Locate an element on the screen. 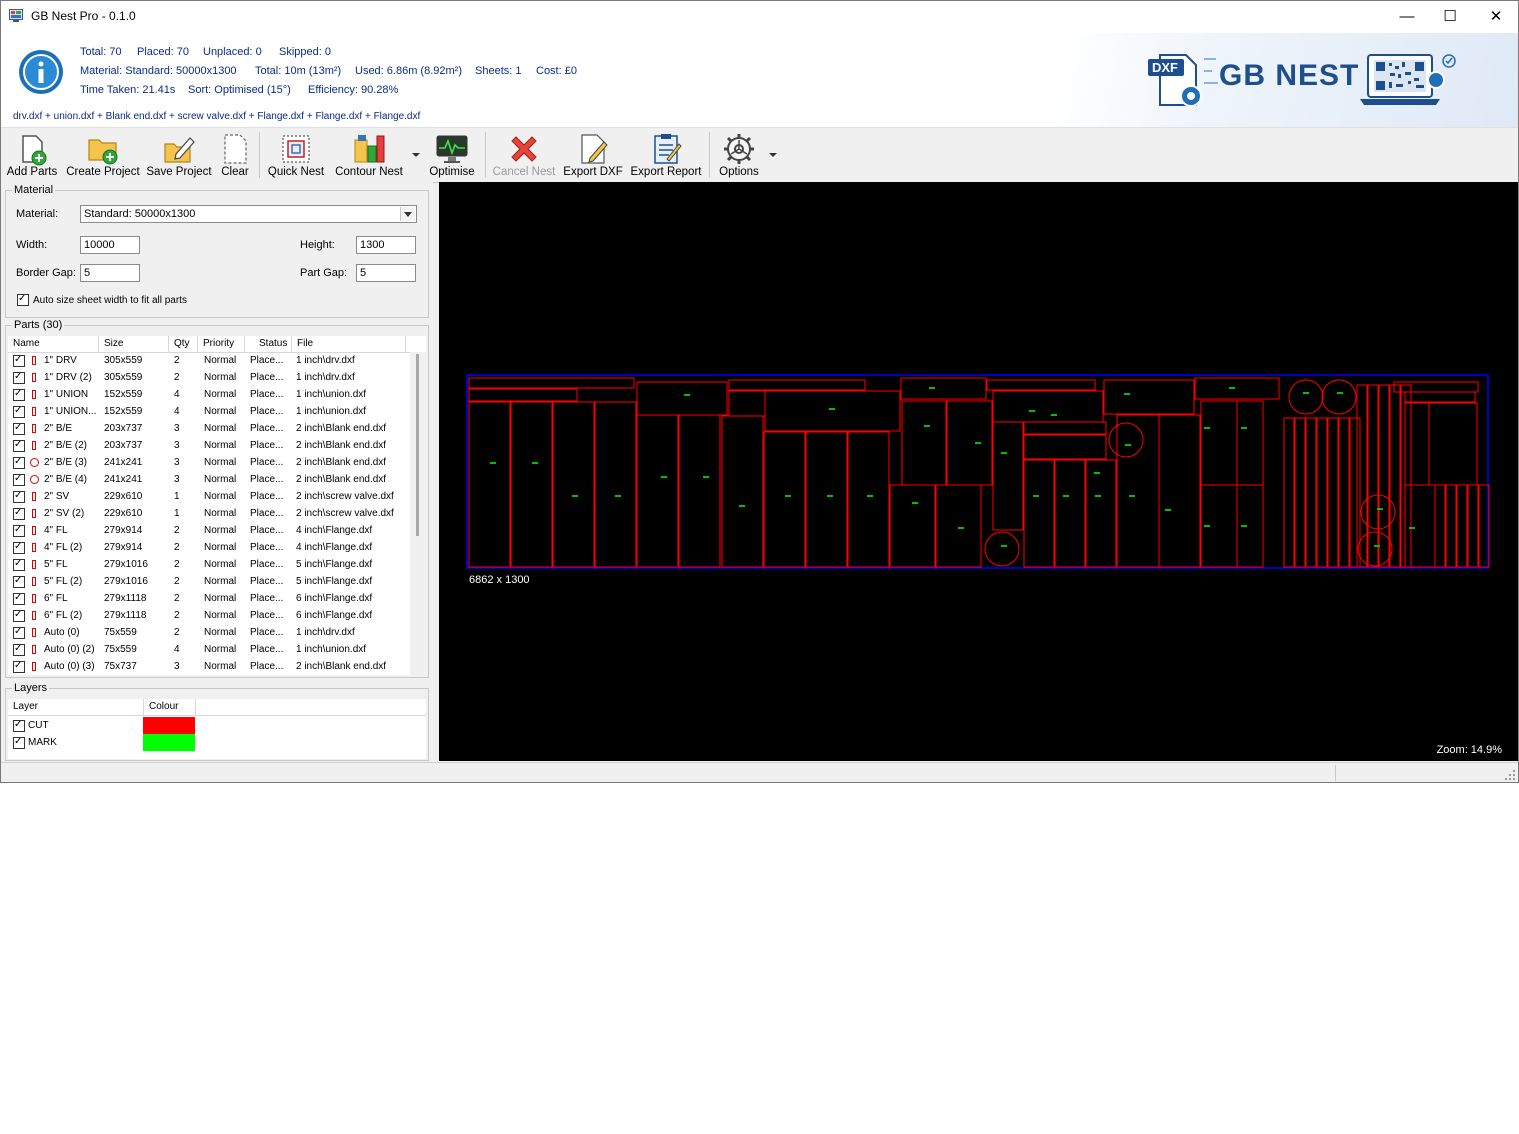 This screenshot has height=1134, width=1519. resize-grip-icon is located at coordinates (1510, 775).